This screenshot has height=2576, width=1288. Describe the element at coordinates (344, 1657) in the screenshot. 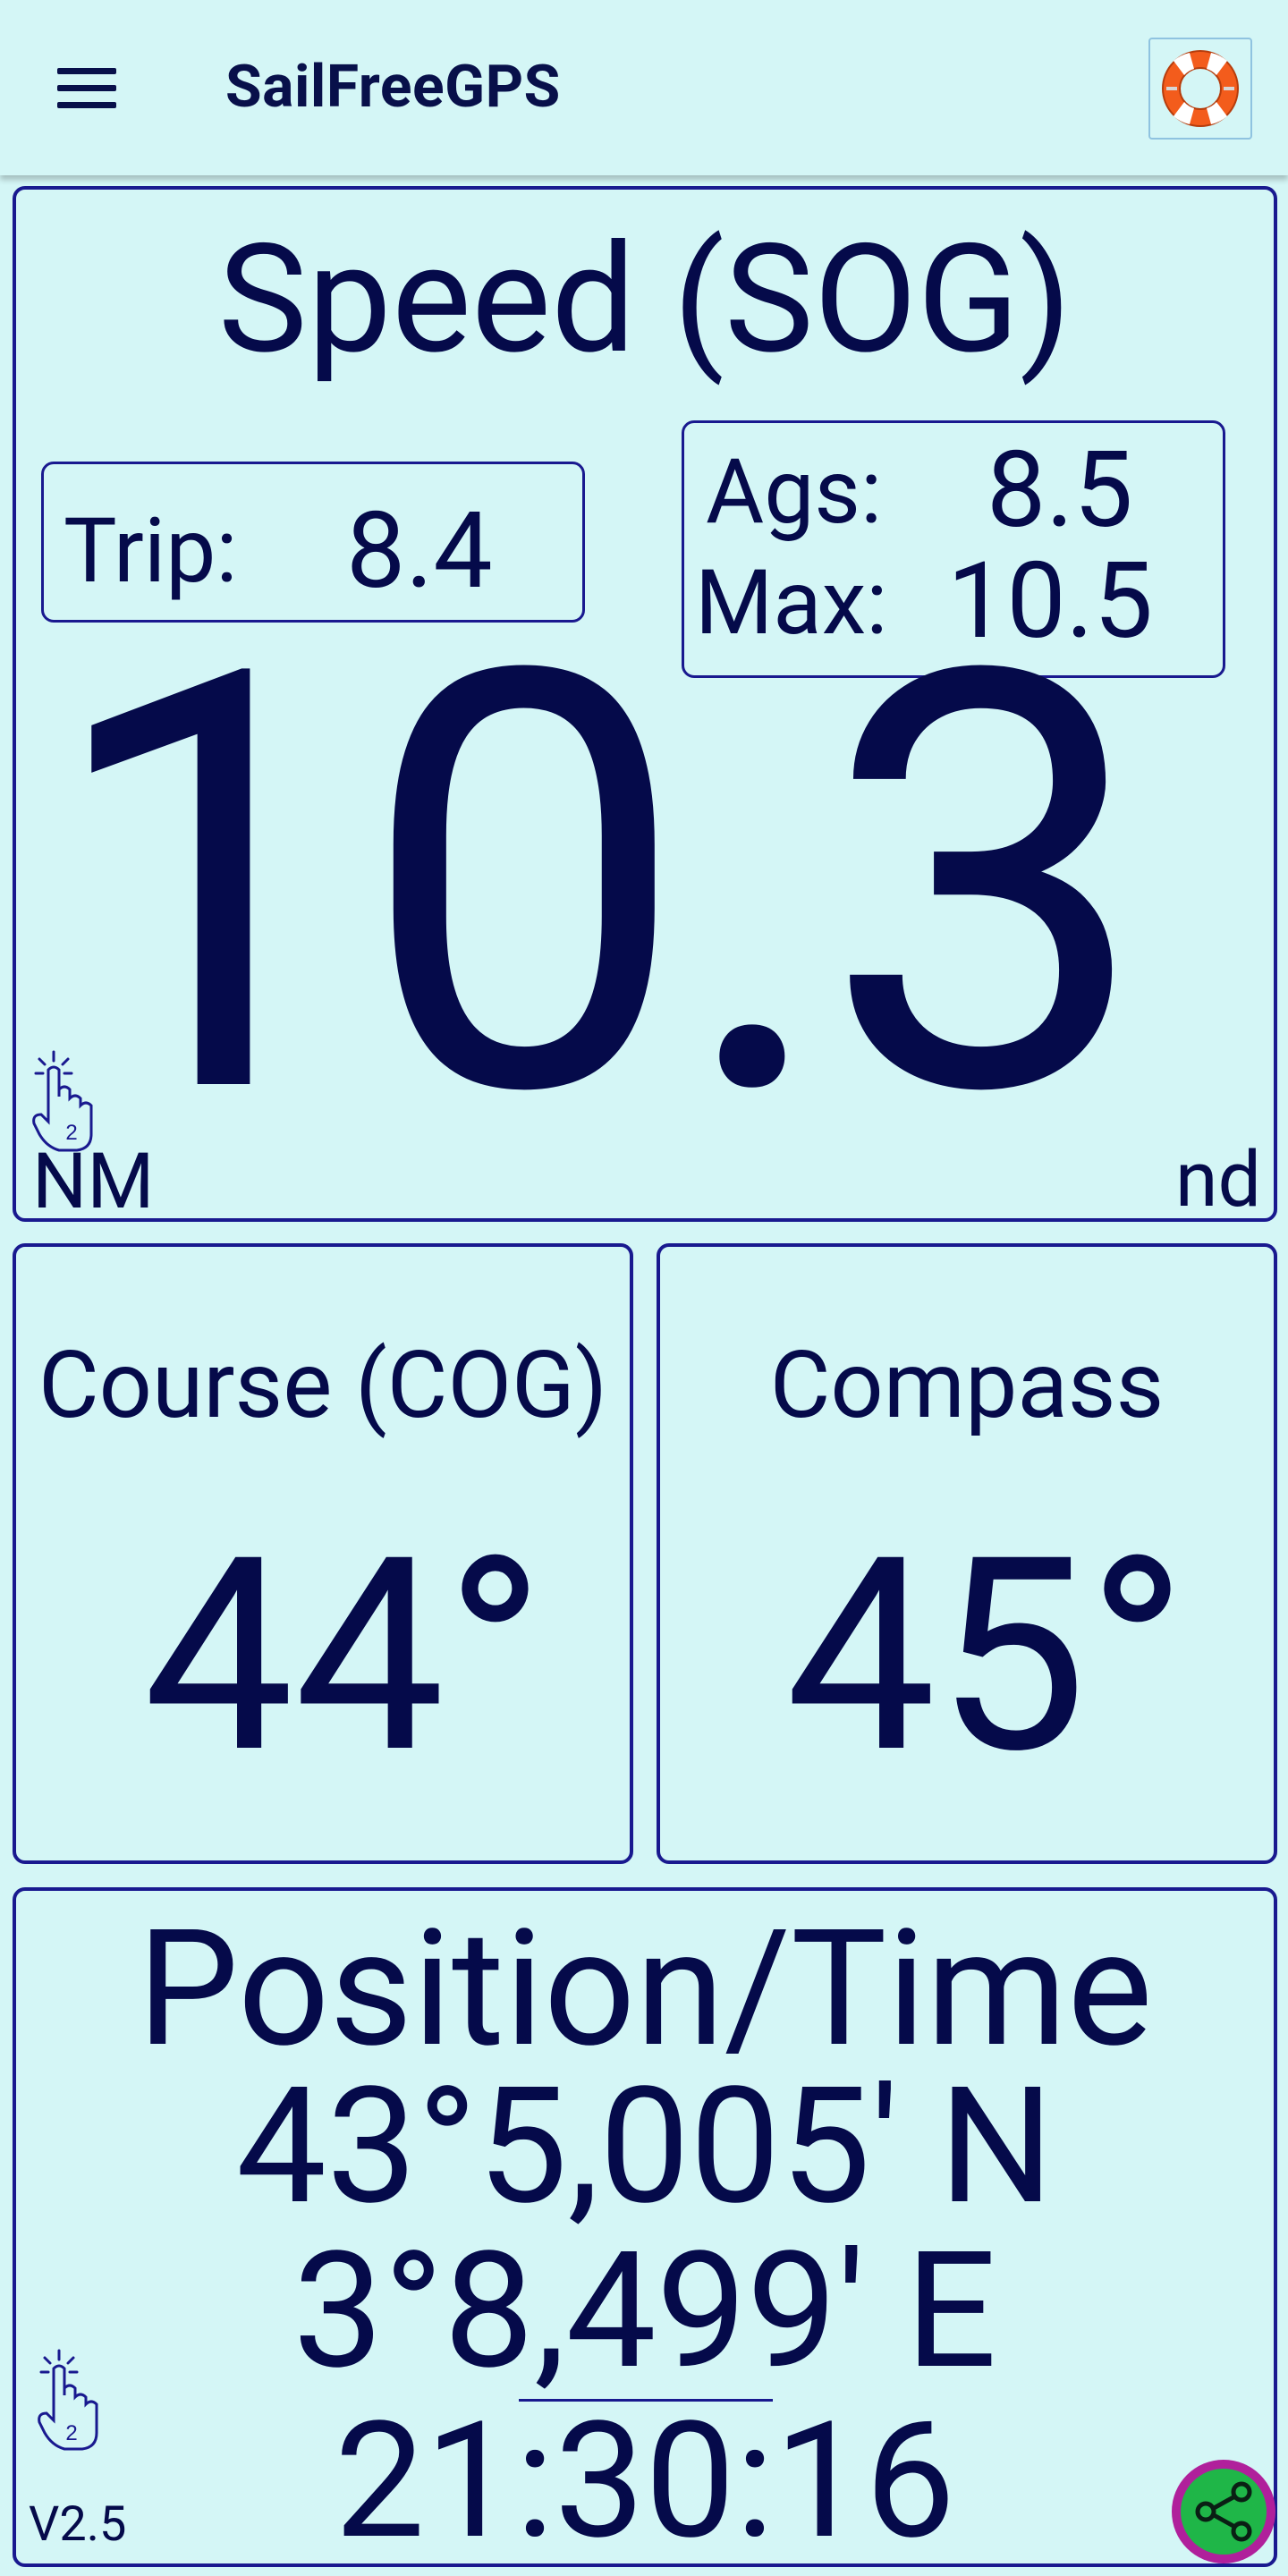

I see `course-value: 44°` at that location.